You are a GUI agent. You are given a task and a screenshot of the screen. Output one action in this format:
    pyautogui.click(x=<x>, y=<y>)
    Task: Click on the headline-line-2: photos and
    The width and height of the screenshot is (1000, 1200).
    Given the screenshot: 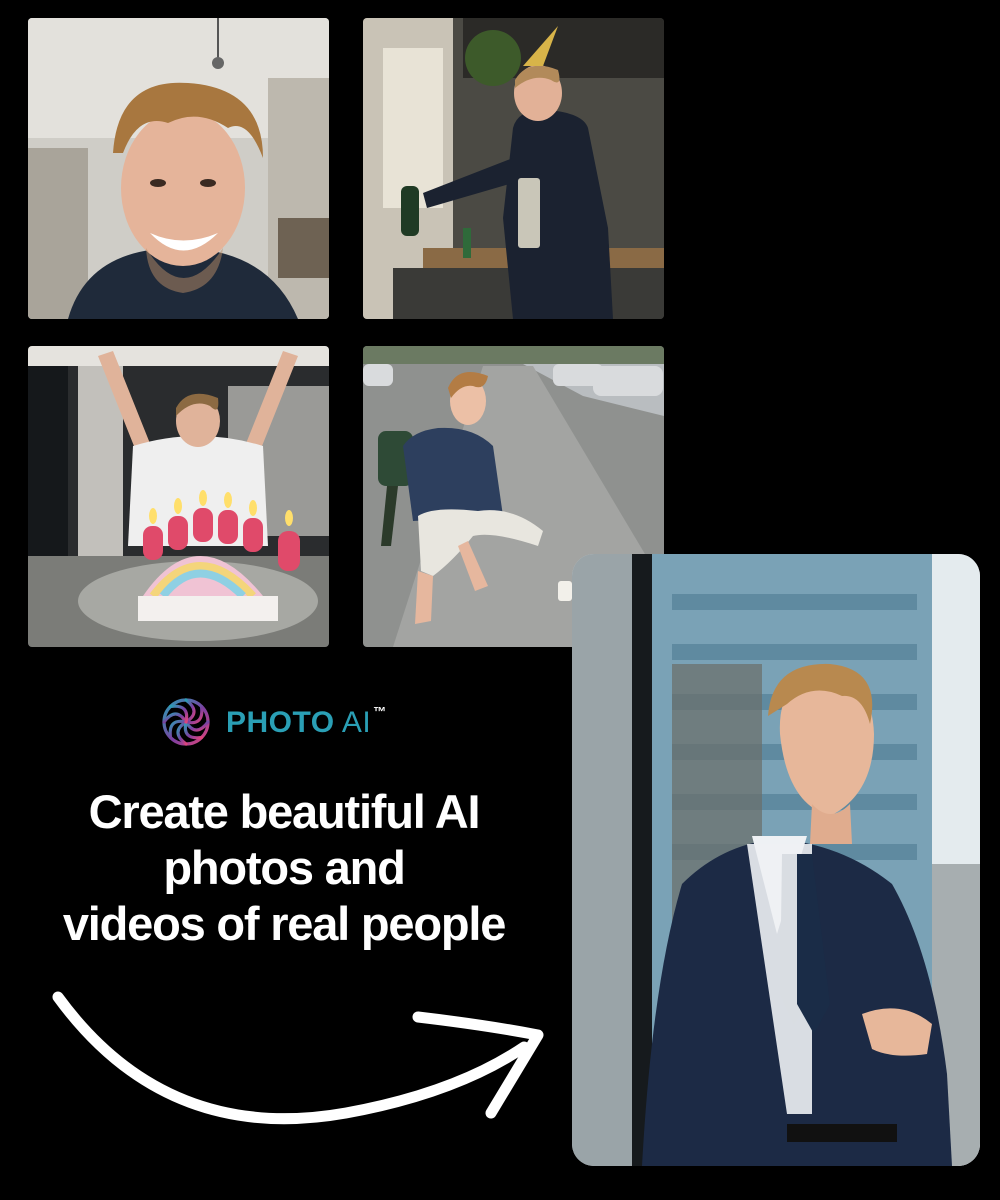 What is the action you would take?
    pyautogui.click(x=284, y=867)
    